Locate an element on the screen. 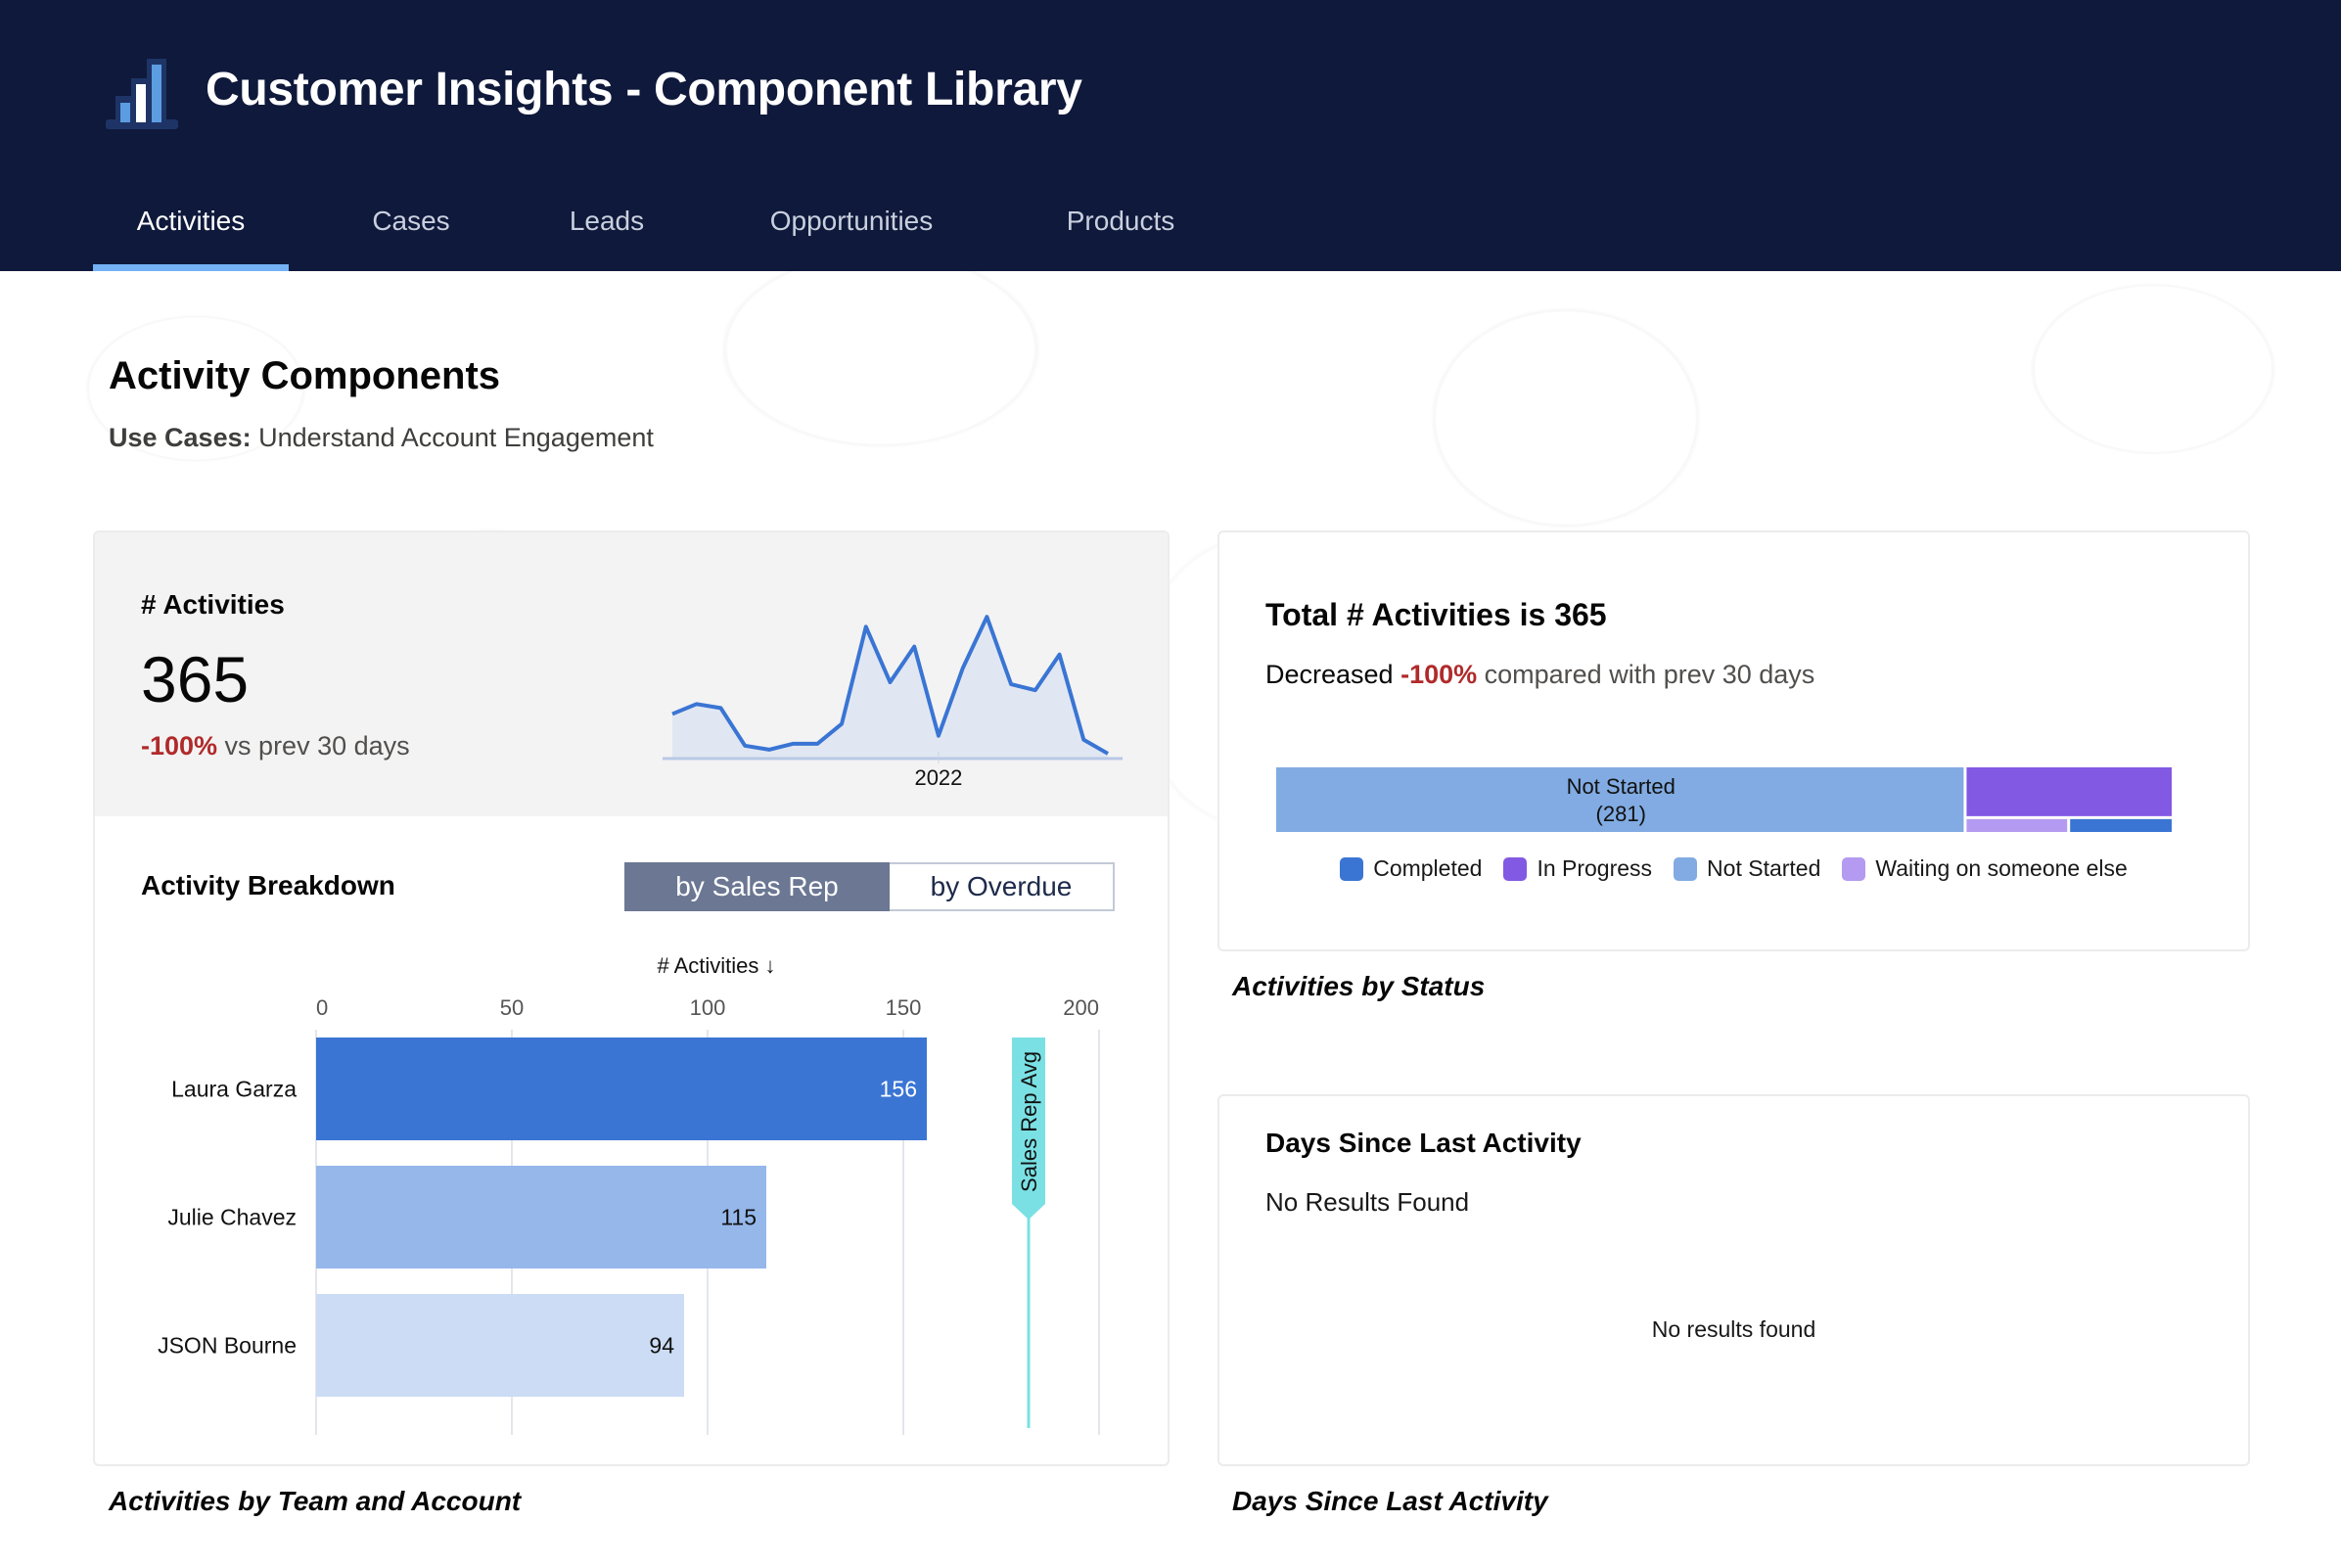  kpi-delta-suffix: vs prev 30 days is located at coordinates (314, 746).